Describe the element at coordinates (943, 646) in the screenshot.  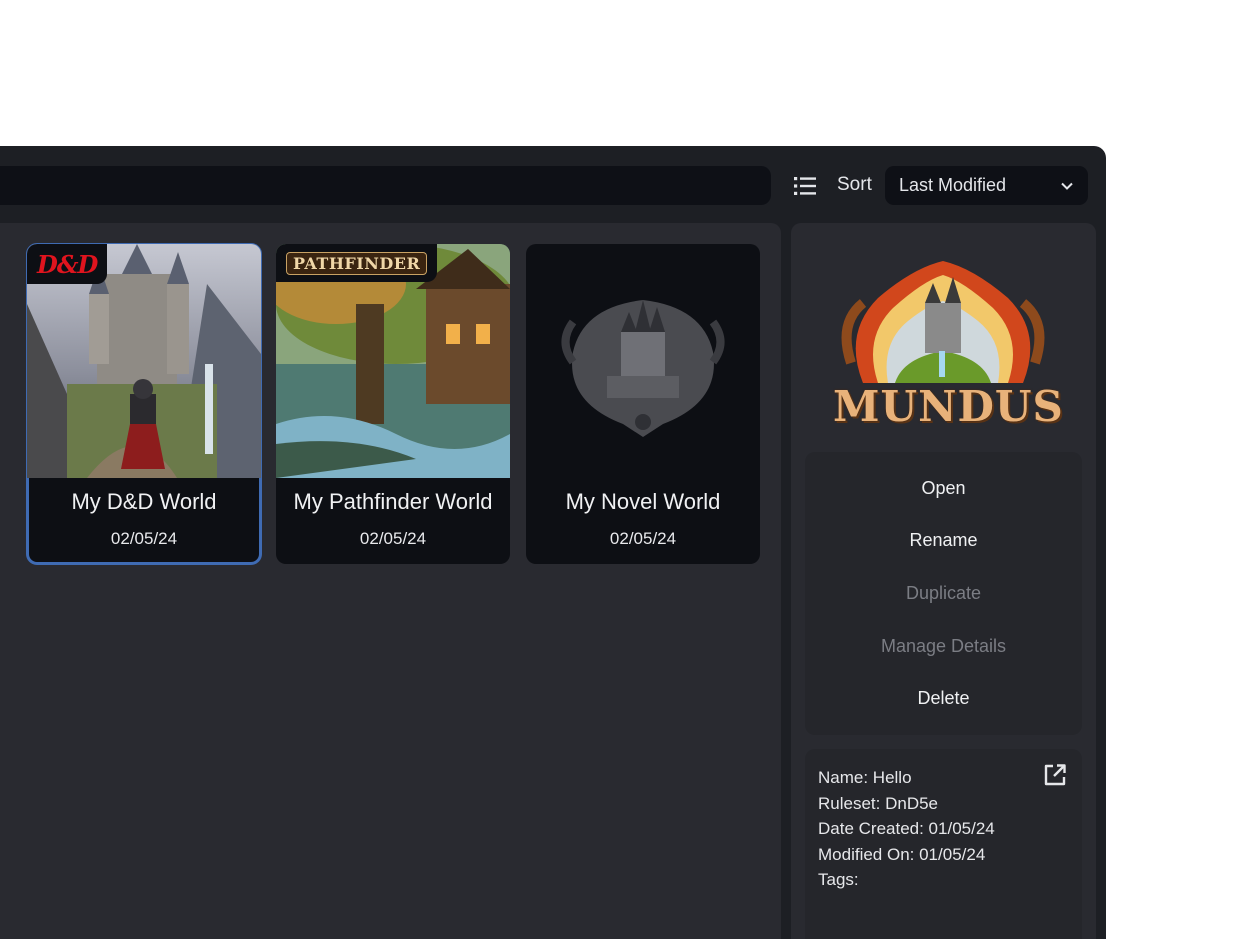
I see `manage-details-button: Manage Details` at that location.